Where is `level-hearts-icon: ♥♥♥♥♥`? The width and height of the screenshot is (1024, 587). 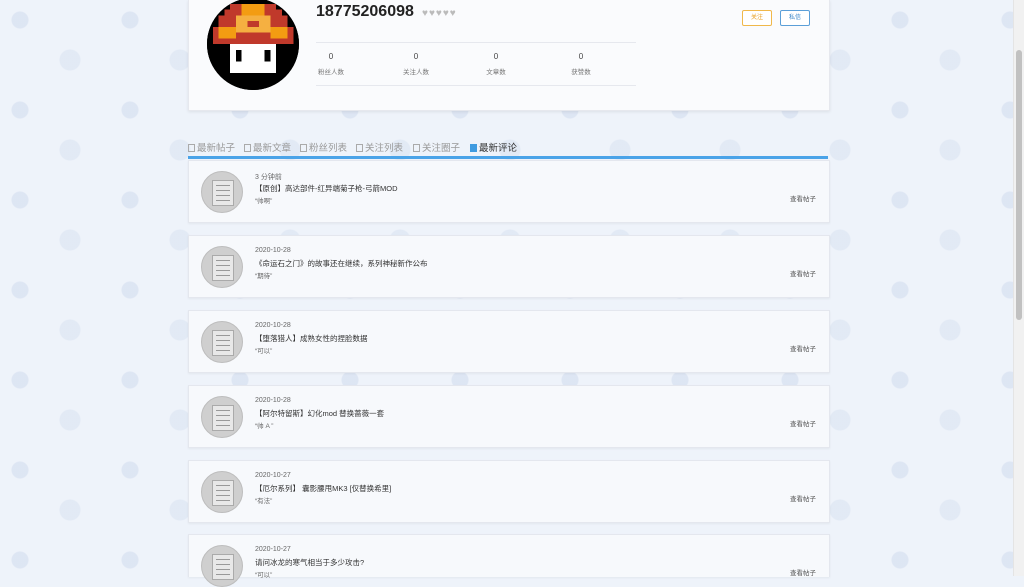 level-hearts-icon: ♥♥♥♥♥ is located at coordinates (439, 13).